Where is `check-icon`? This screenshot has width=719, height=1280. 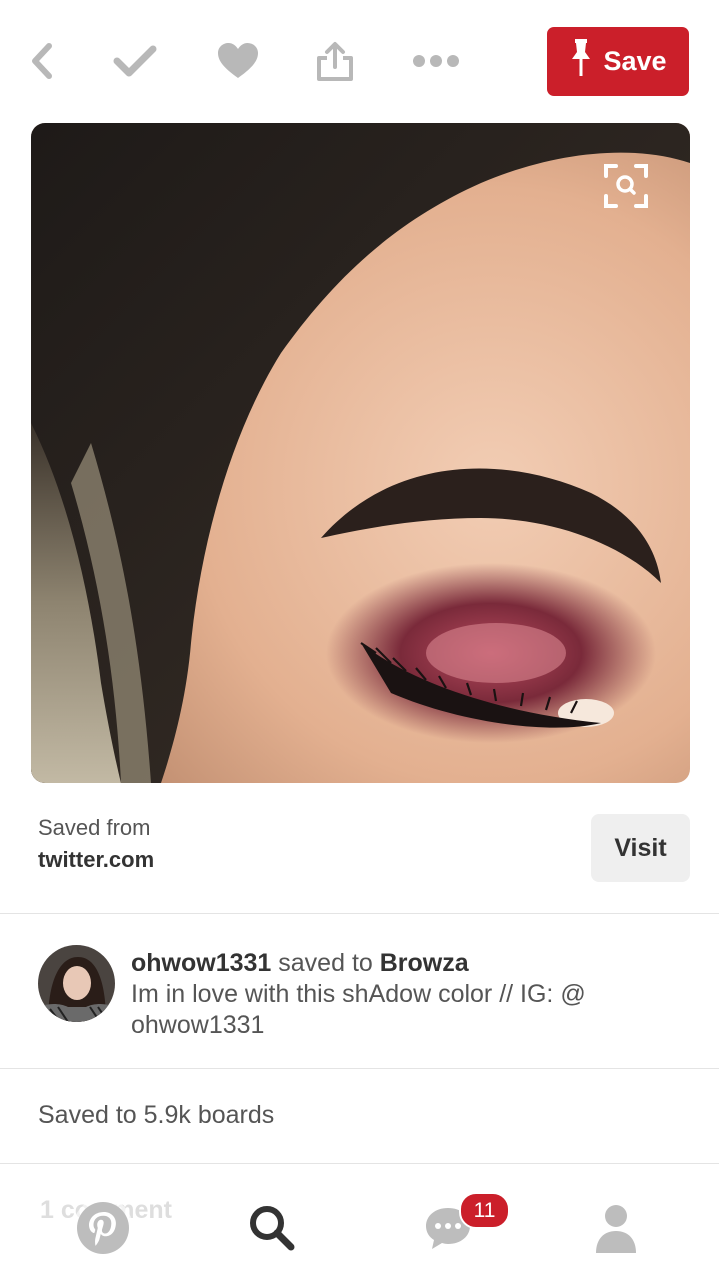 check-icon is located at coordinates (135, 61).